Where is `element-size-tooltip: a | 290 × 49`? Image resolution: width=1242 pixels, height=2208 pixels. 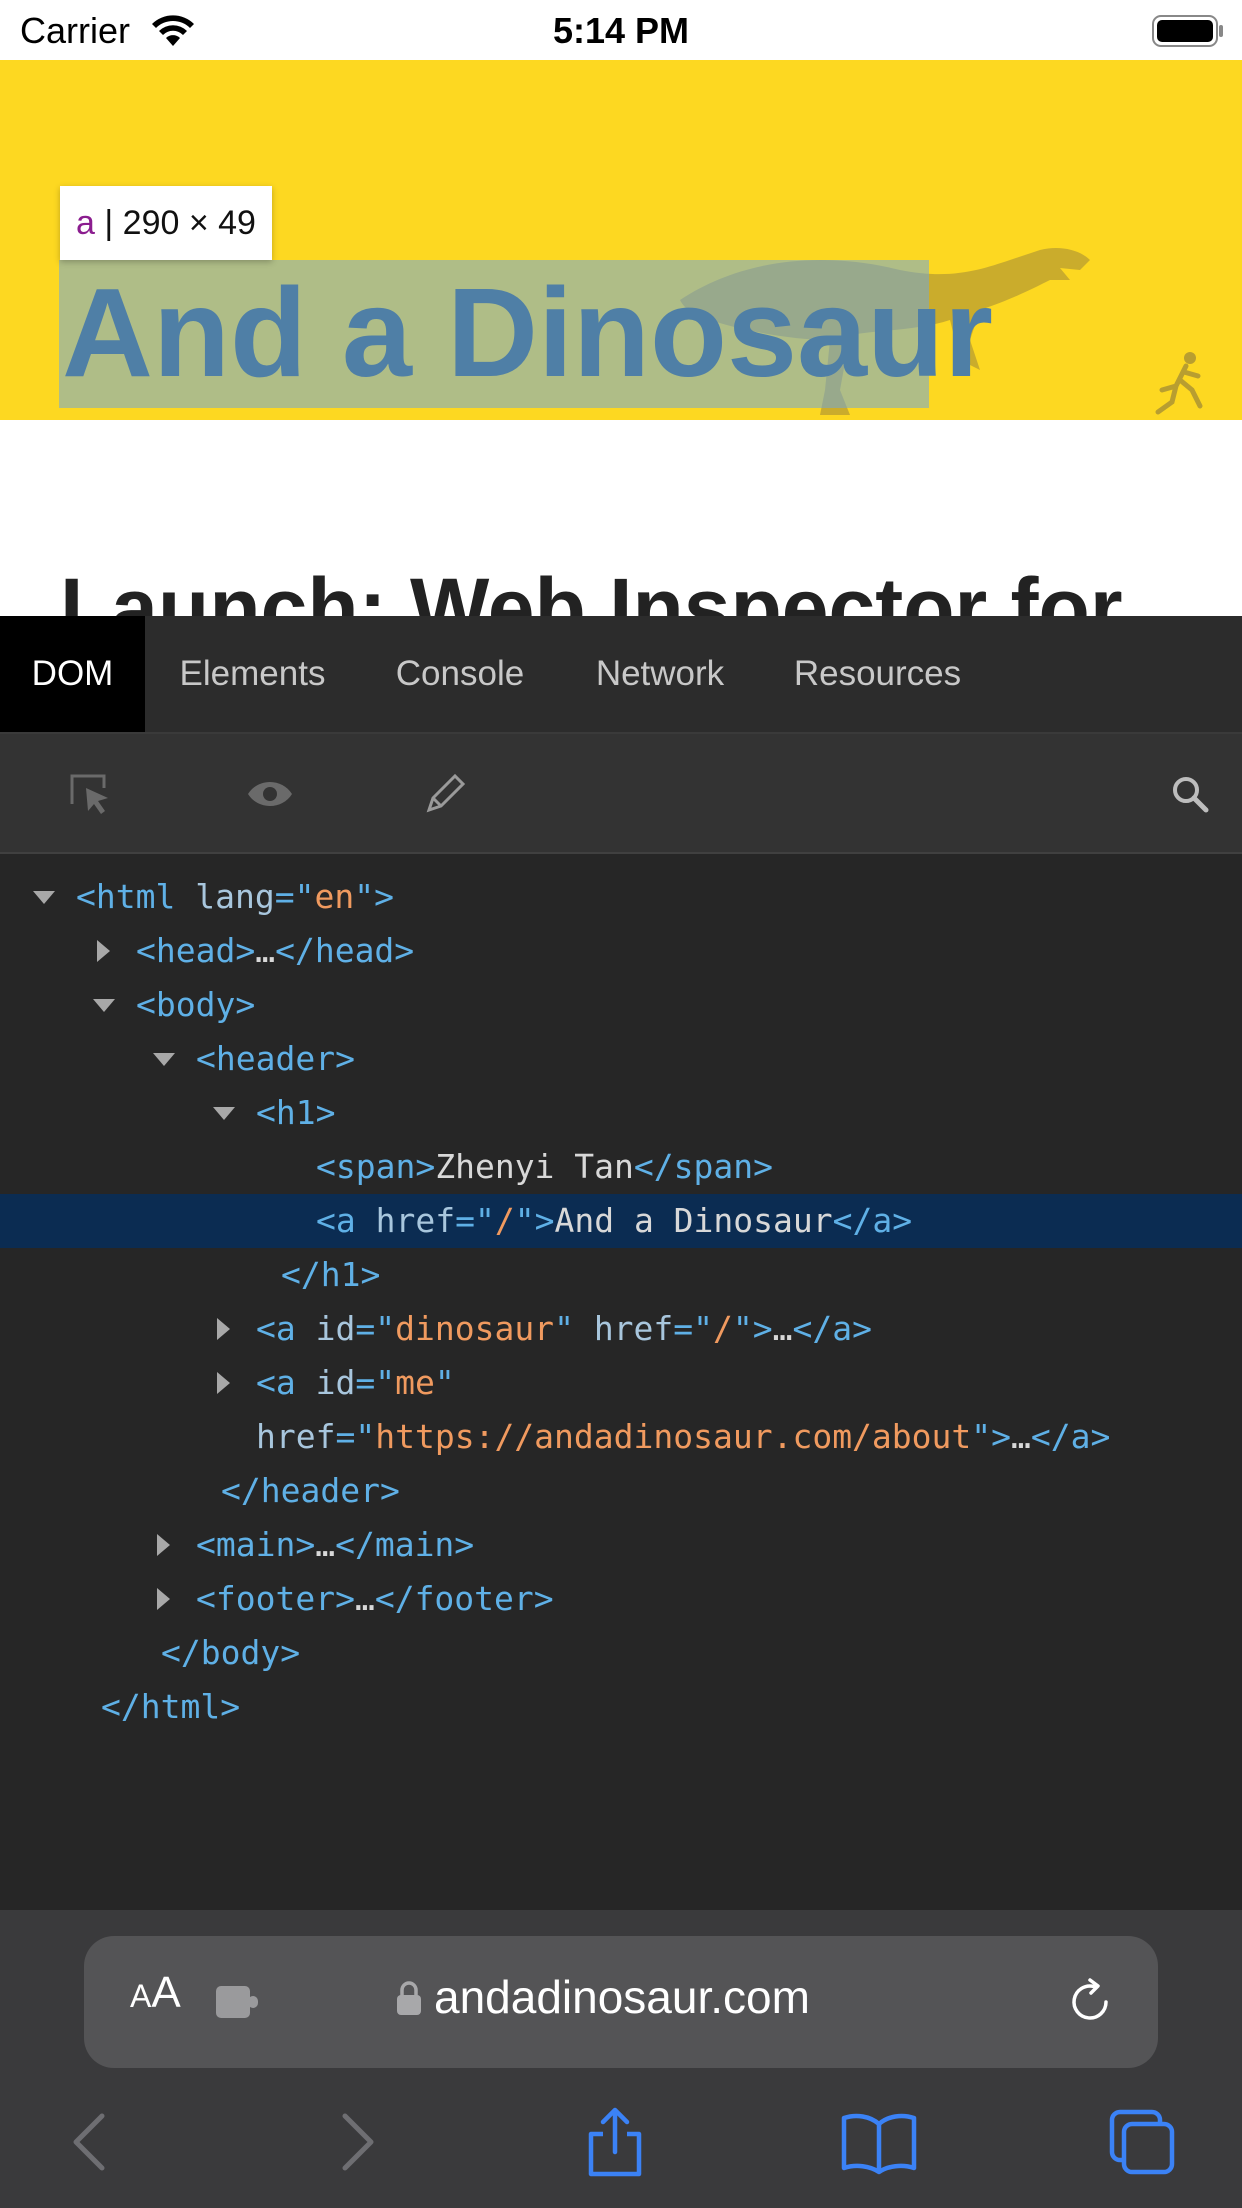 element-size-tooltip: a | 290 × 49 is located at coordinates (166, 223).